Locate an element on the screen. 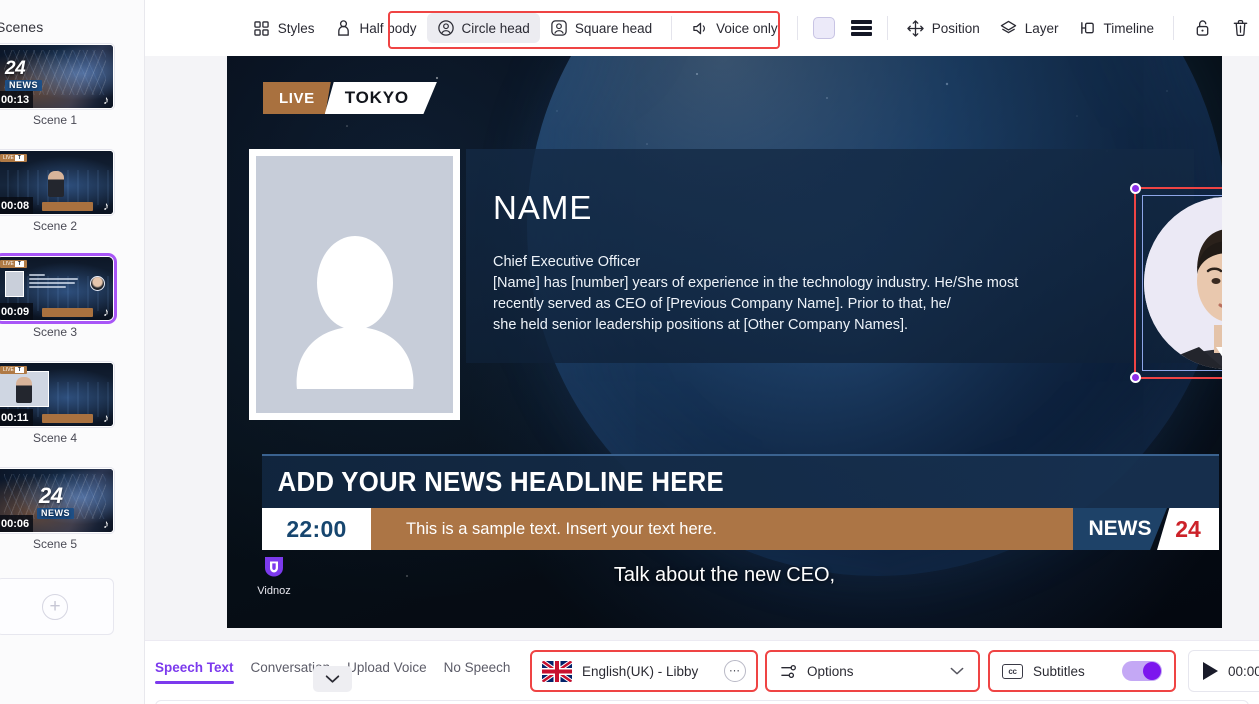  scene-label-5: Scene 5 is located at coordinates (55, 544).